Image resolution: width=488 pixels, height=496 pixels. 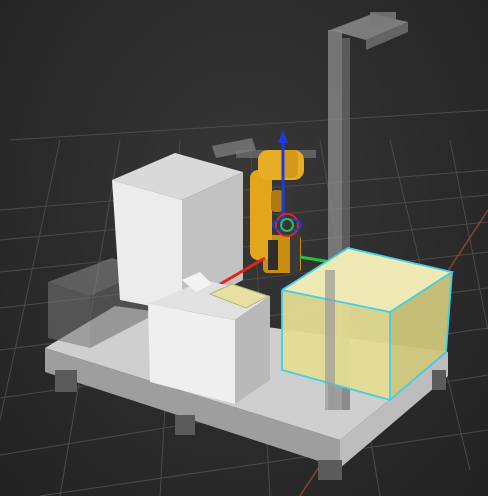 I want to click on camera-stand-front-pole, so click(x=330, y=340).